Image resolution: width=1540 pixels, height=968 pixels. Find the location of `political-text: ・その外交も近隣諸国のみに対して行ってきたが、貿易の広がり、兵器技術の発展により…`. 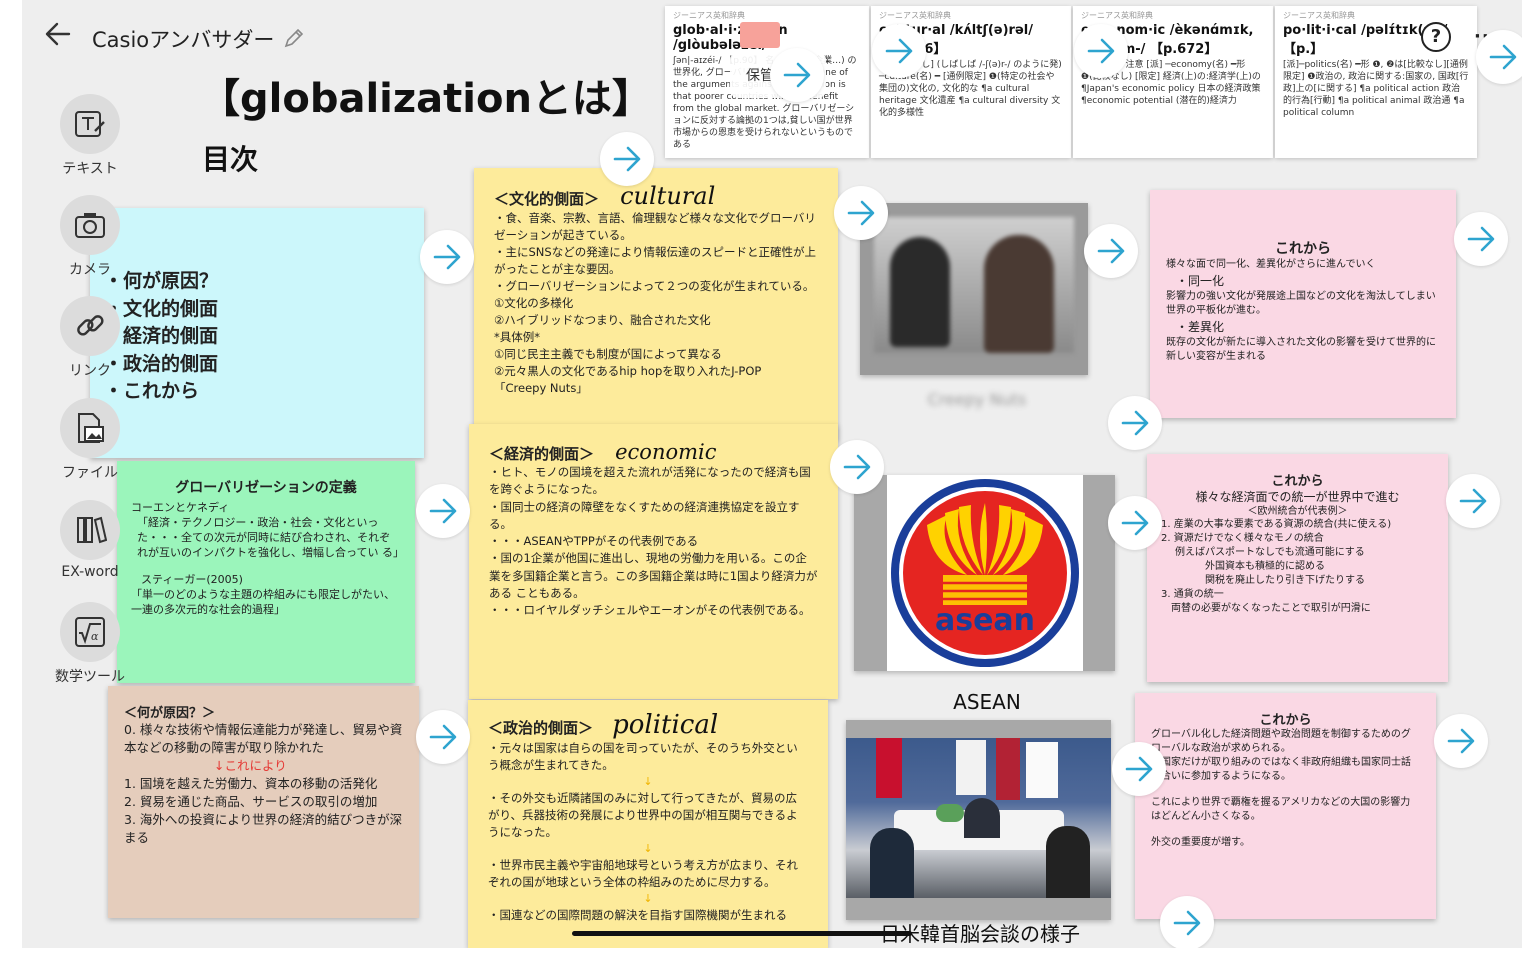

political-text: ・その外交も近隣諸国のみに対して行ってきたが、貿易の広がり、兵器技術の発展により… is located at coordinates (643, 815).